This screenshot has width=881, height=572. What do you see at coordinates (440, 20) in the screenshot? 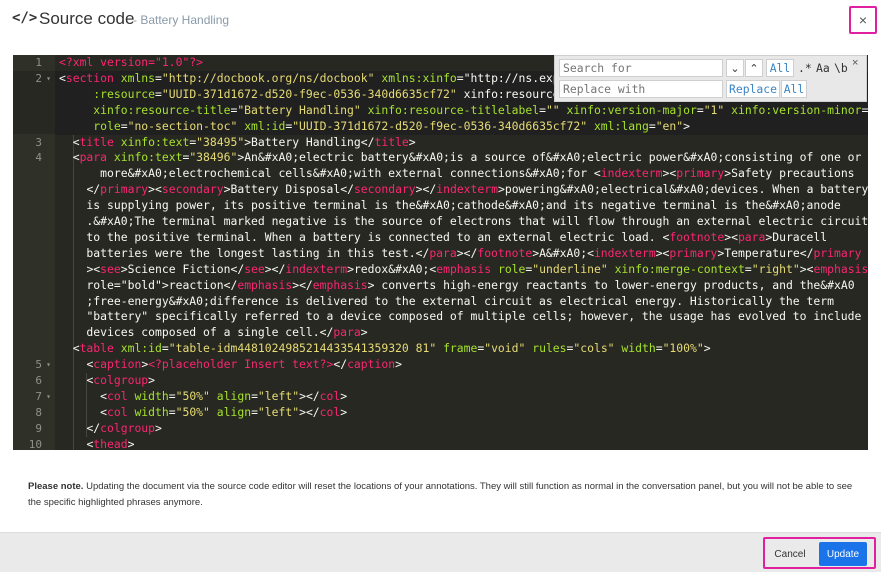
I see `dialog-header: </> Source code - Battery Handling ×` at bounding box center [440, 20].